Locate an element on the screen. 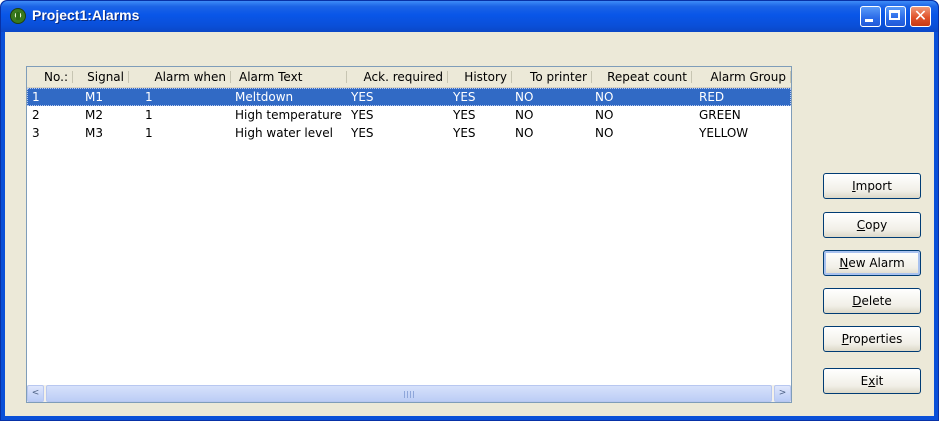  cell-no: 1 is located at coordinates (36, 97).